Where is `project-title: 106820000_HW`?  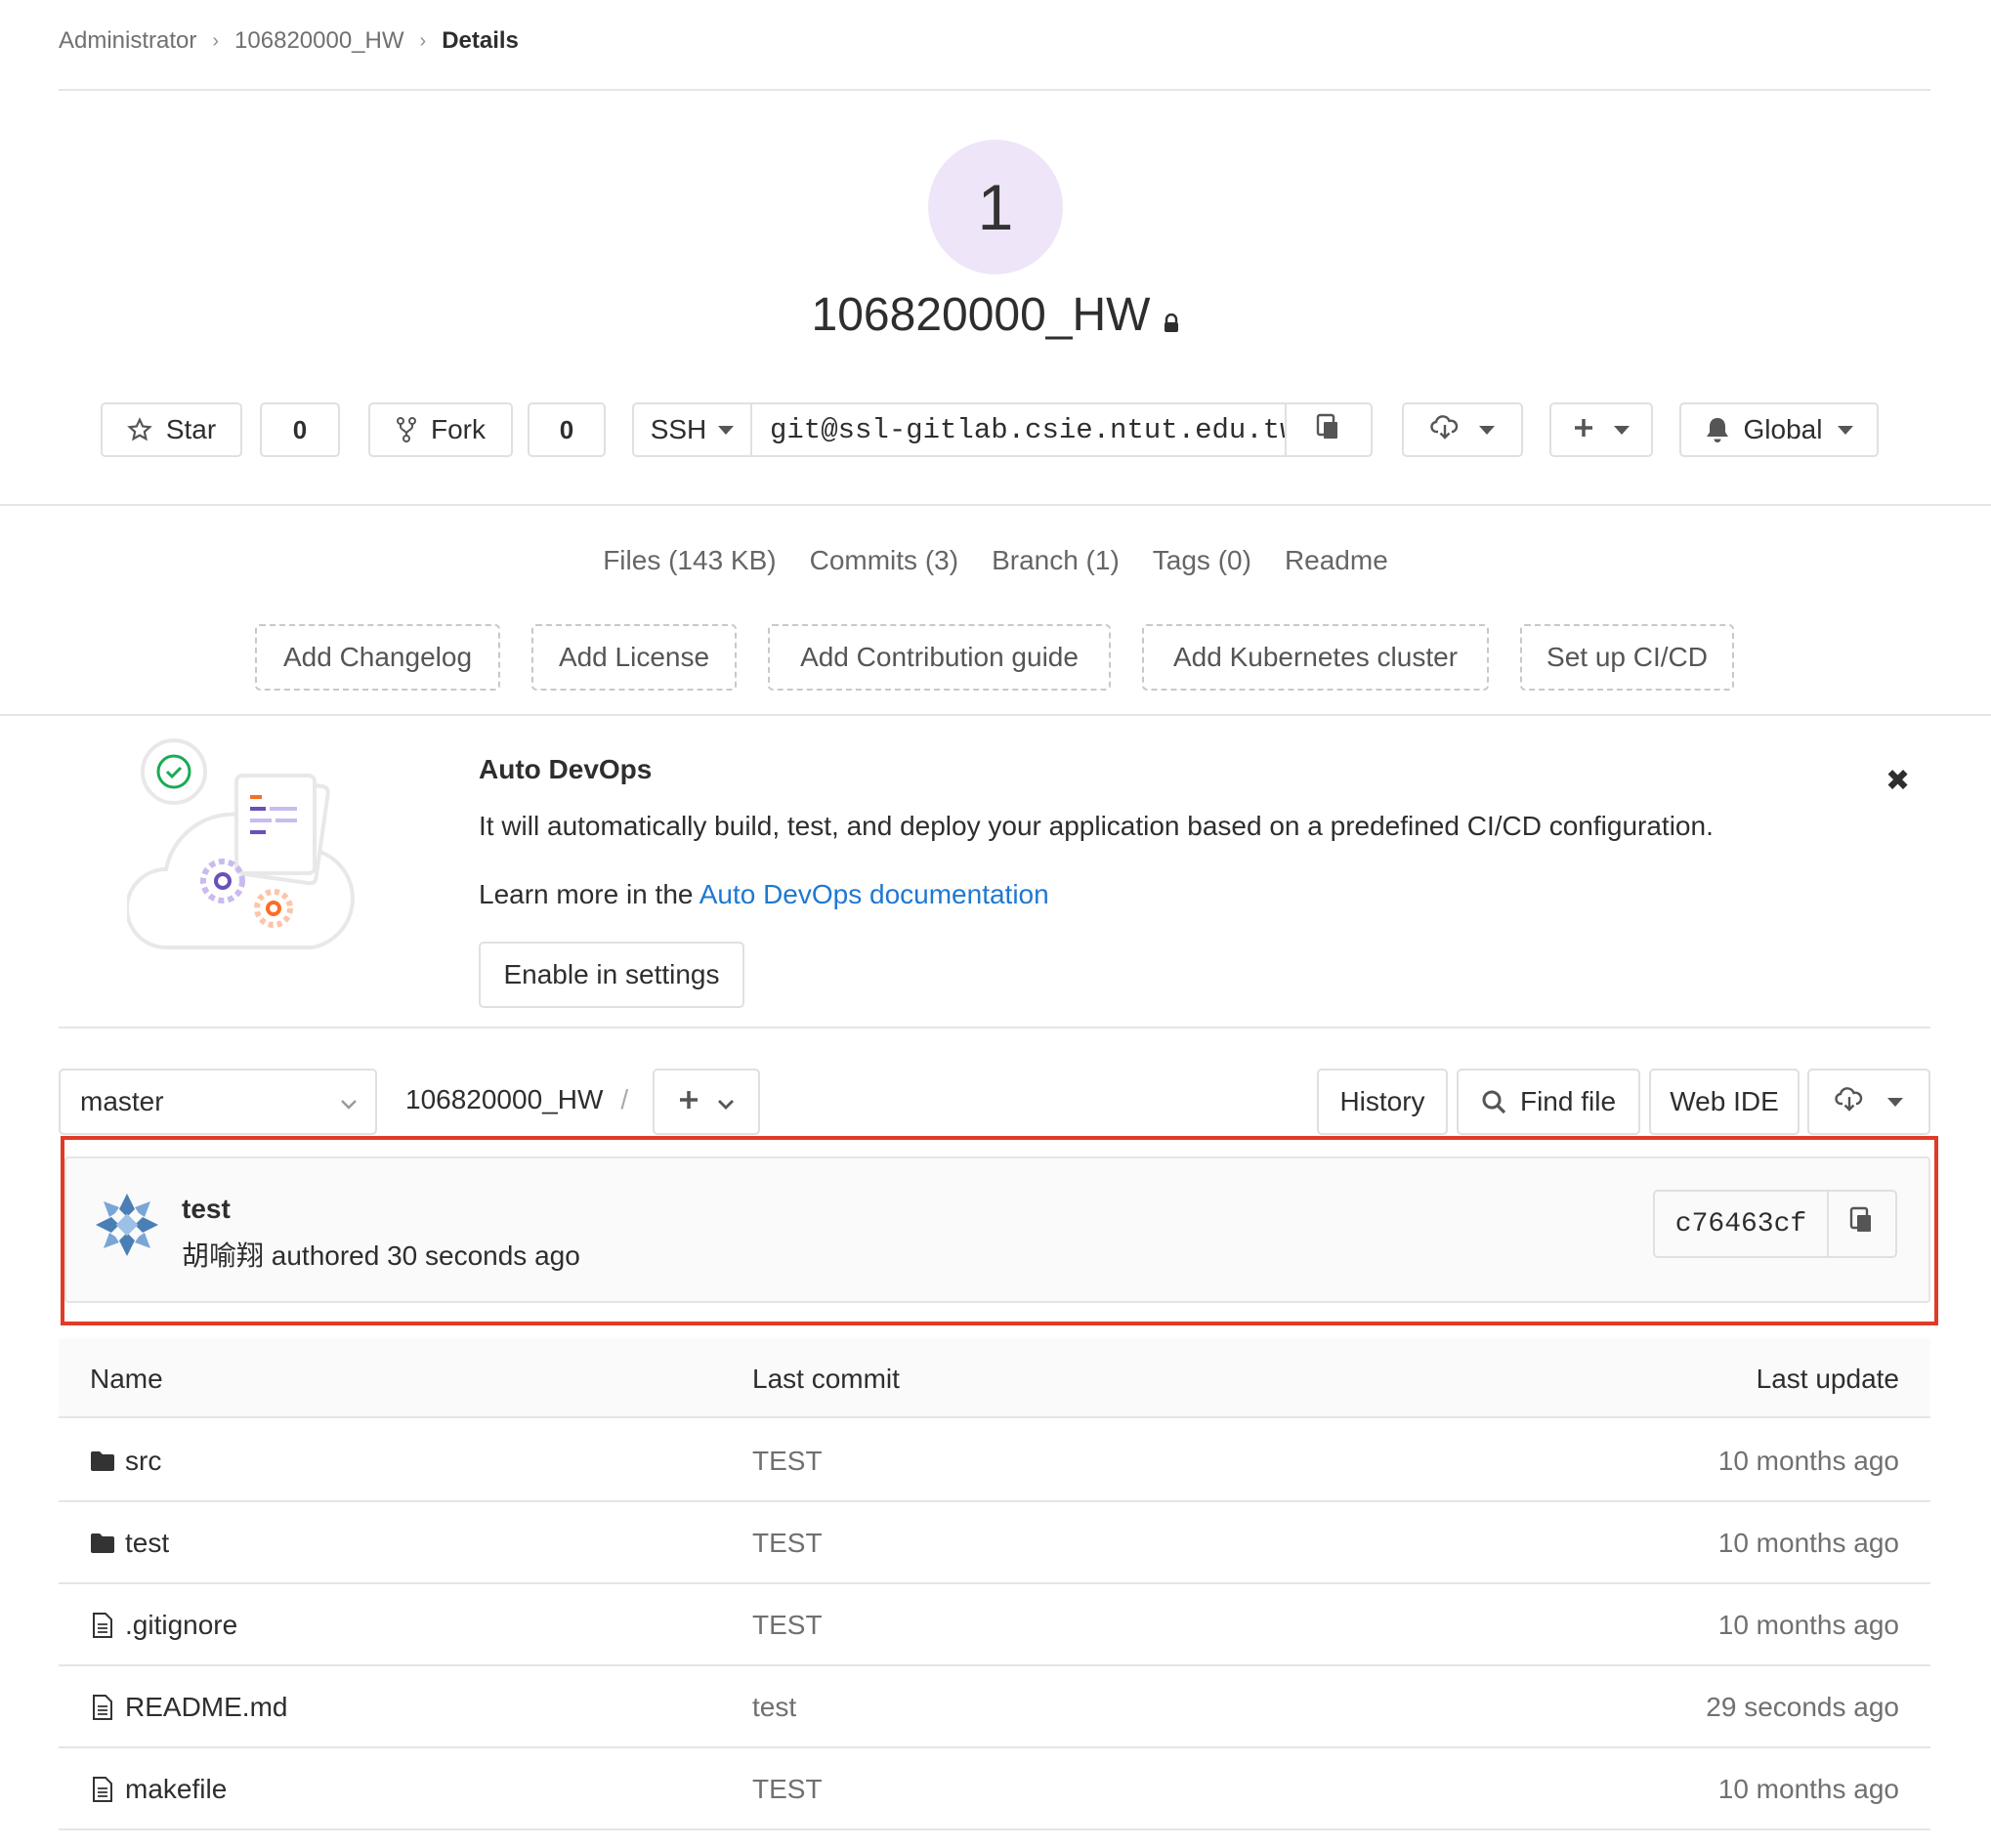 project-title: 106820000_HW is located at coordinates (995, 316).